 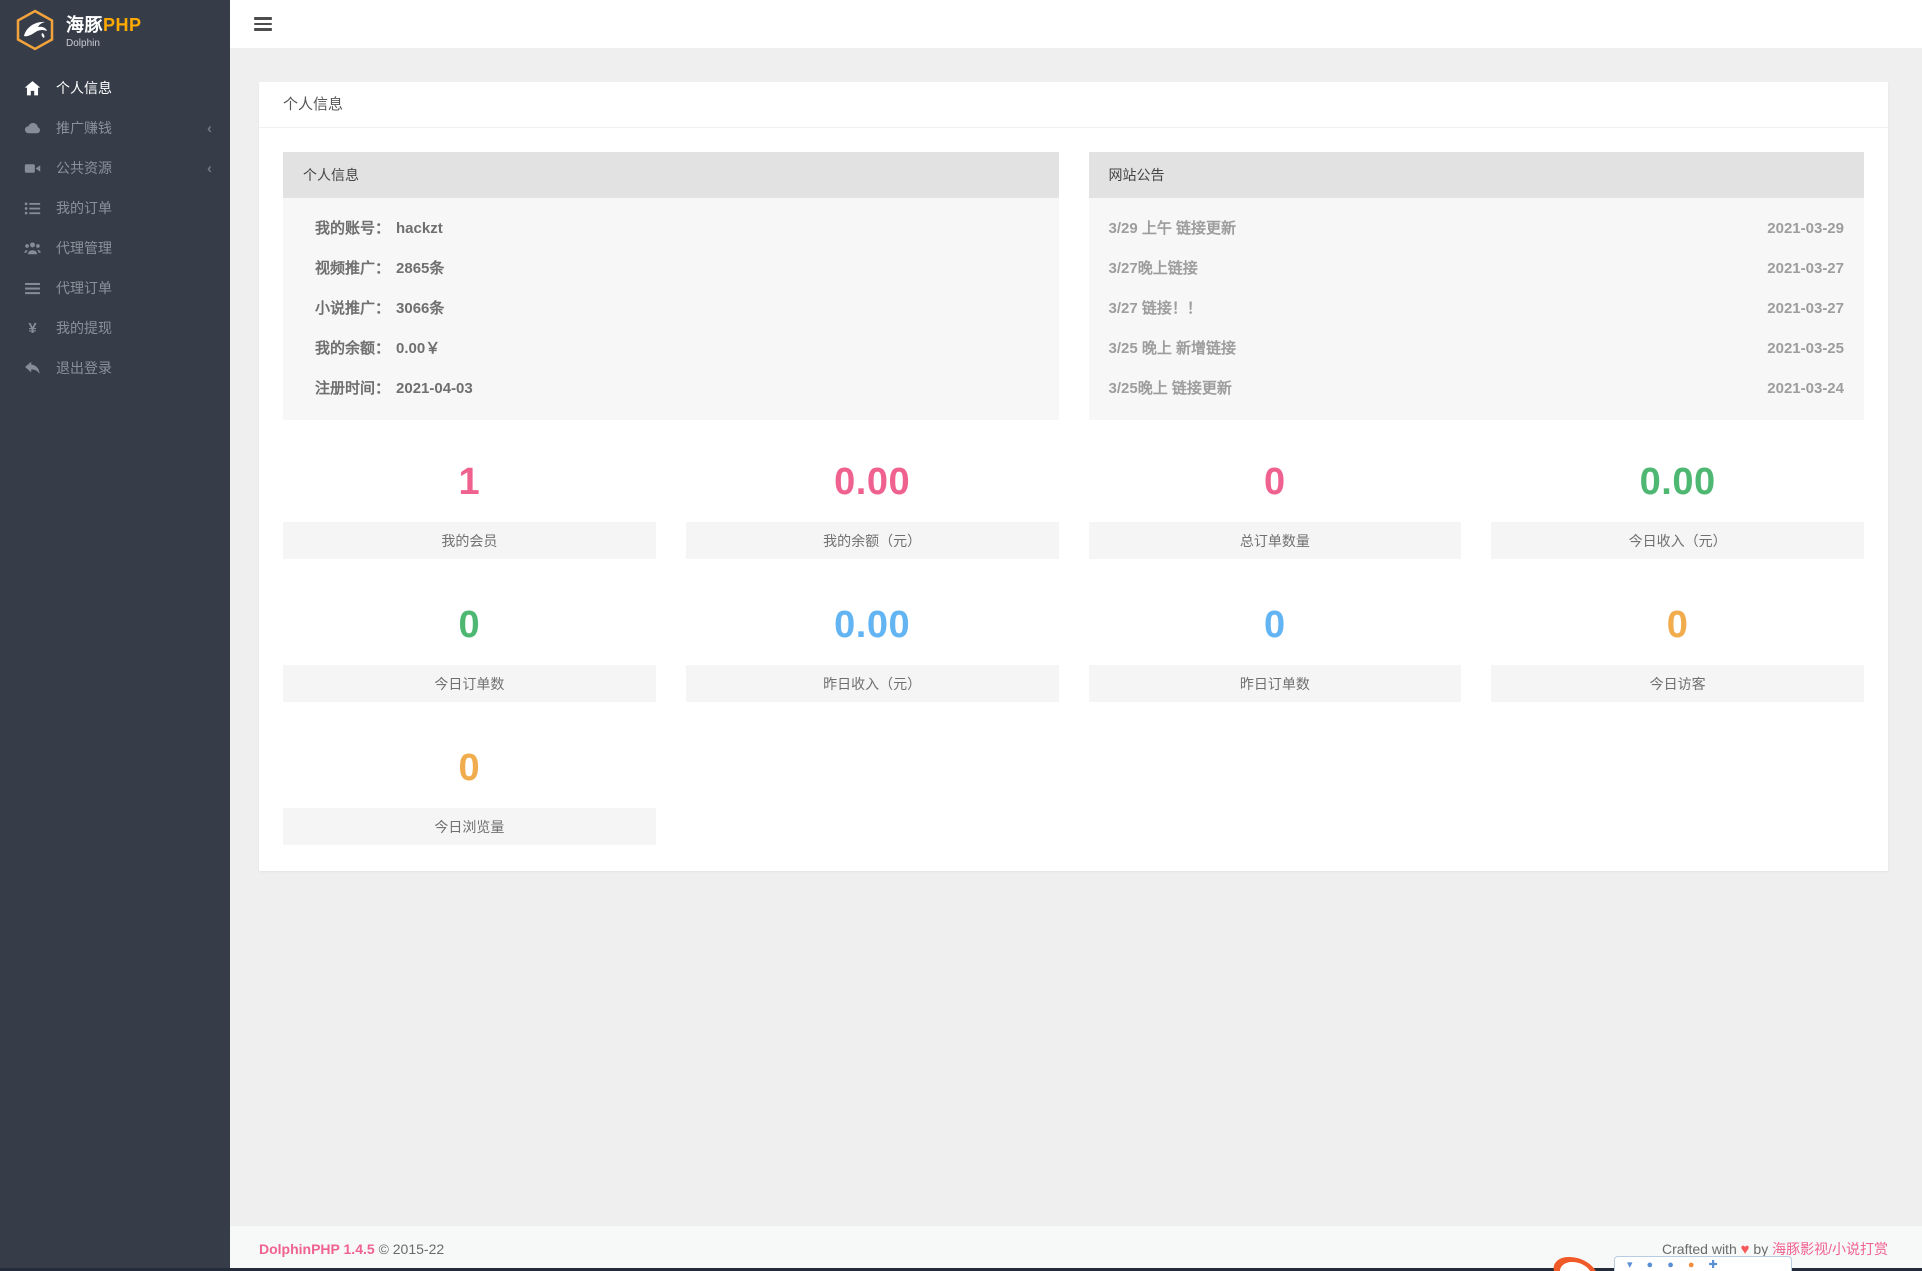 What do you see at coordinates (469, 500) in the screenshot?
I see `stat-my-members: 1 我的会员` at bounding box center [469, 500].